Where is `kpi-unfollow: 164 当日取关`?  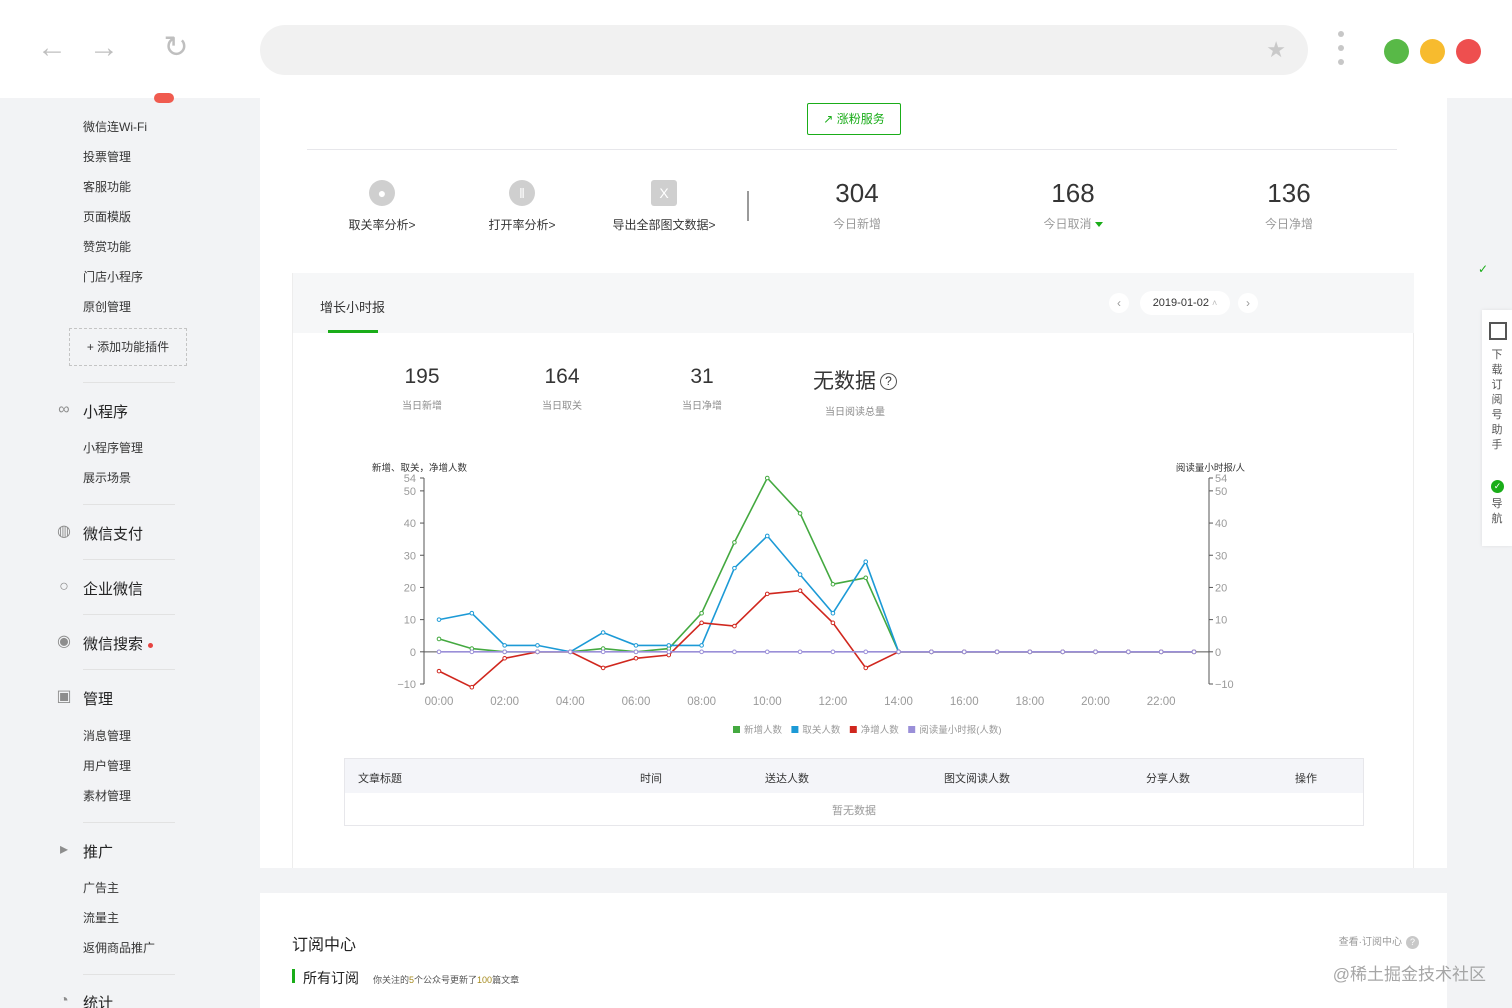
kpi-unfollow: 164 当日取关 is located at coordinates (562, 388).